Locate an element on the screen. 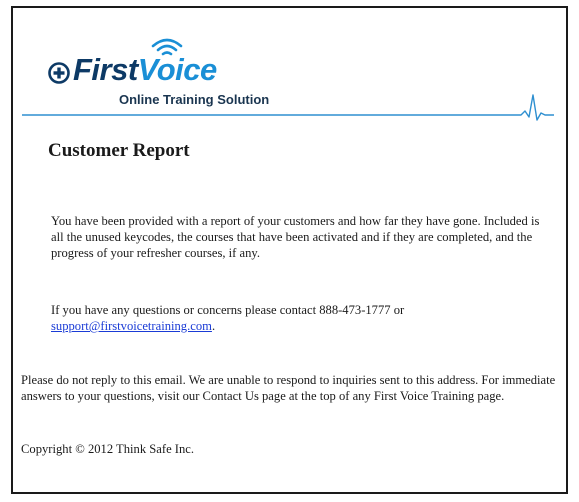 The image size is (579, 502). contact-period: . is located at coordinates (213, 326).